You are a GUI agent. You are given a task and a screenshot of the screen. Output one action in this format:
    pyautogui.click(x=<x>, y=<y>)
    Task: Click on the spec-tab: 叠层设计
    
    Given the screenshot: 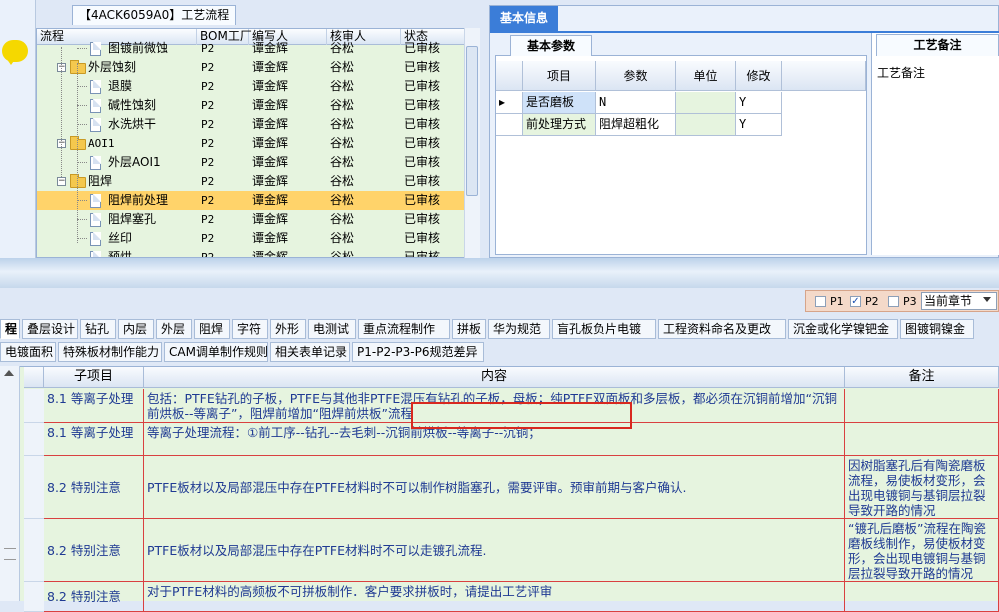 What is the action you would take?
    pyautogui.click(x=50, y=329)
    